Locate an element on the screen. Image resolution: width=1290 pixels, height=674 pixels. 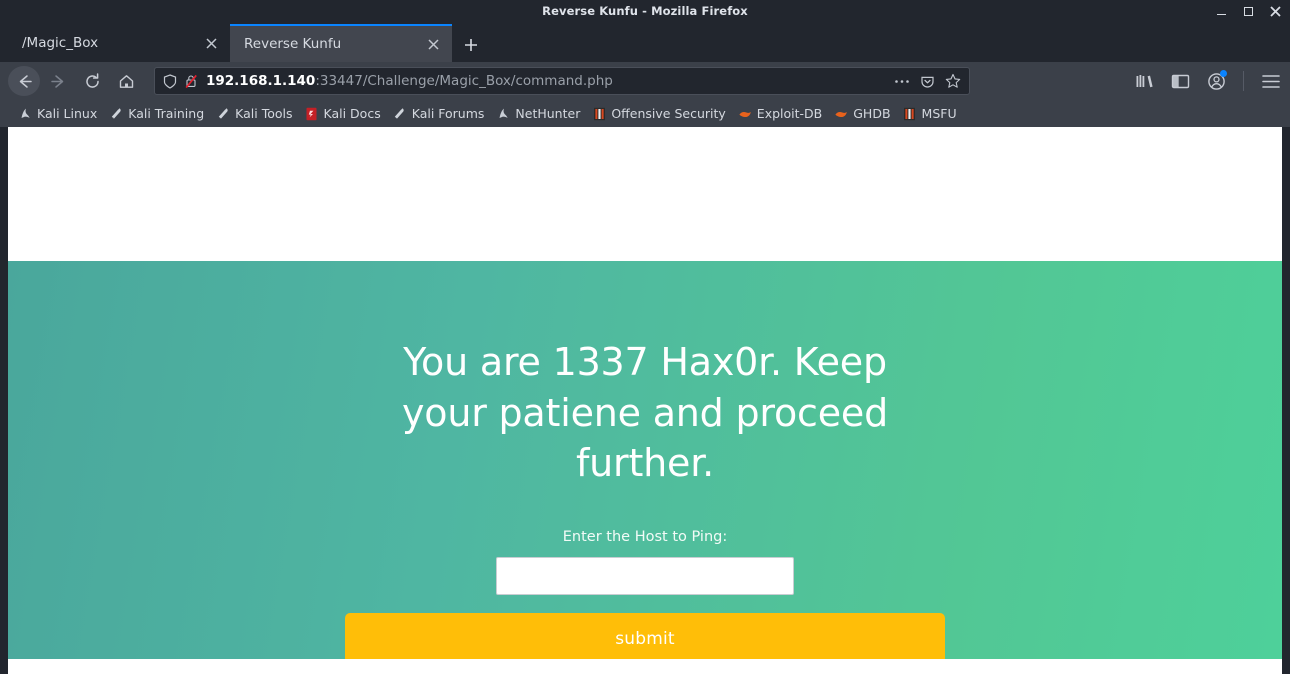
reload-icon is located at coordinates (92, 81).